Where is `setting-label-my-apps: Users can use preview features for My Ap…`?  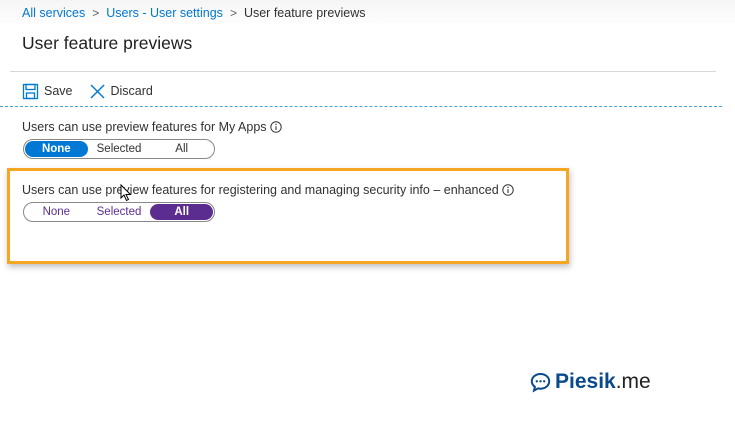 setting-label-my-apps: Users can use preview features for My Ap… is located at coordinates (152, 127).